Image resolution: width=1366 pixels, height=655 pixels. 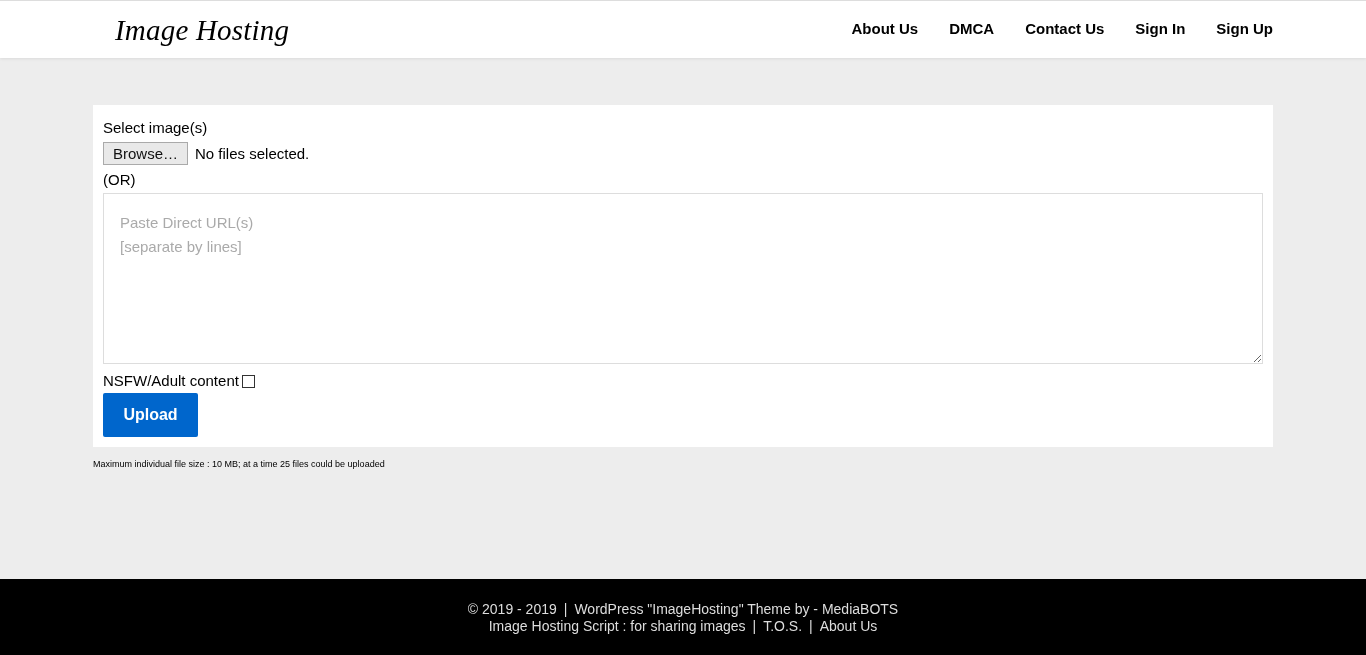 I want to click on footer-text: © 2019 - 2019, so click(x=512, y=609).